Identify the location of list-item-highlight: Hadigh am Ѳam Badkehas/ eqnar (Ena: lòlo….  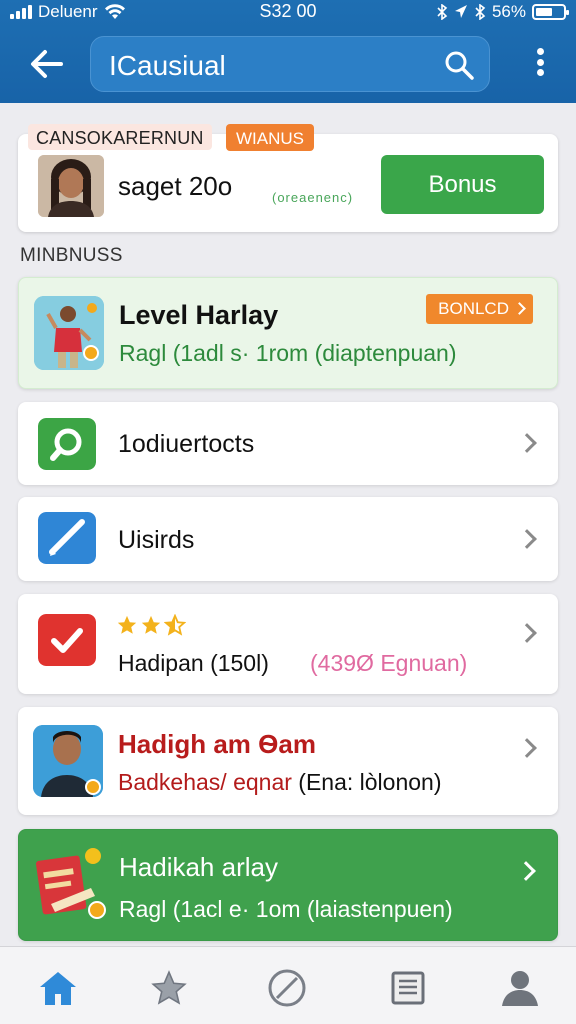
(288, 761).